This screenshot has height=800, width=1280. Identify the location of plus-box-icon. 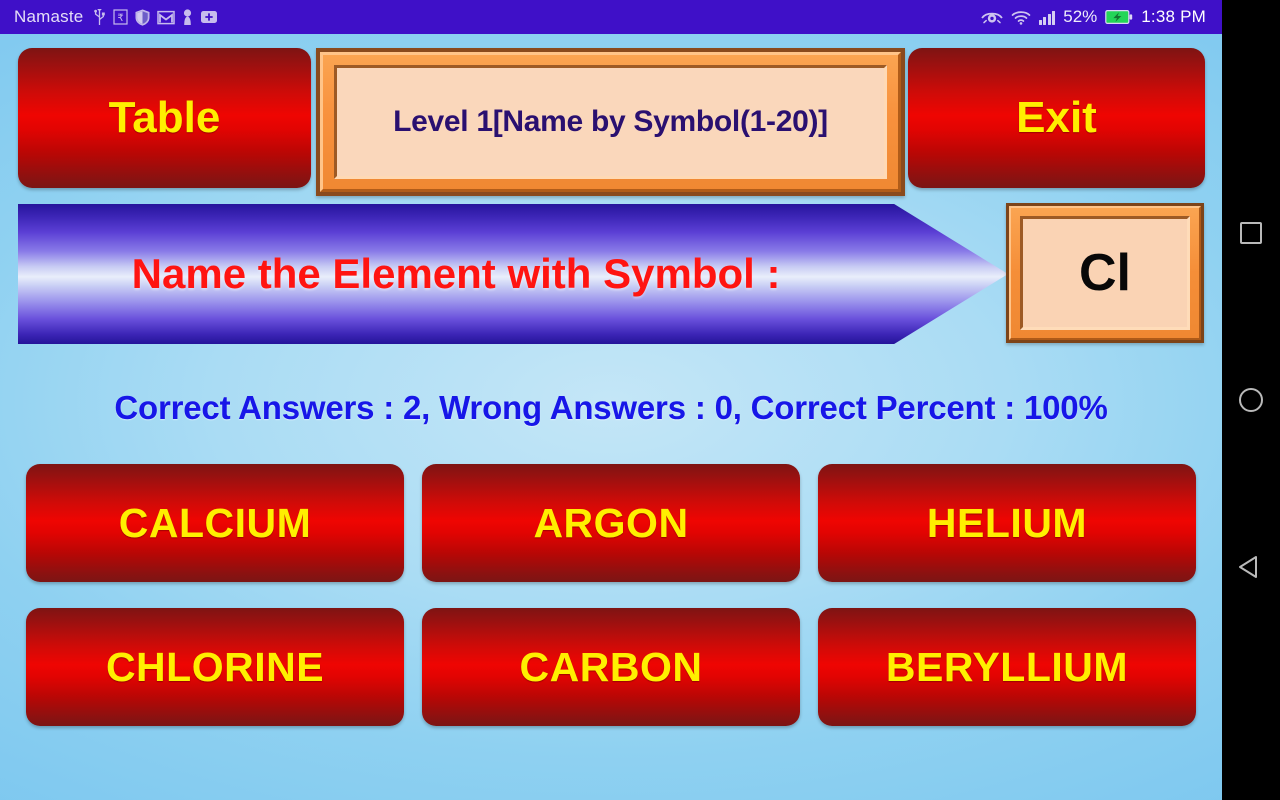
(209, 17).